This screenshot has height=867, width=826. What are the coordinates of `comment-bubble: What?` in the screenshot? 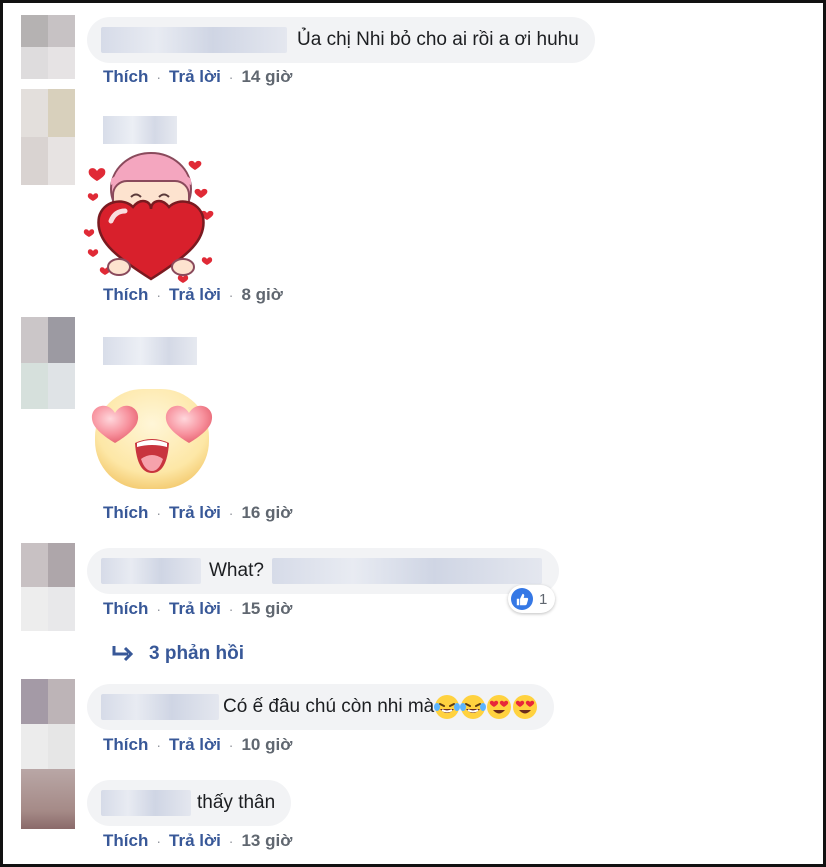 It's located at (323, 571).